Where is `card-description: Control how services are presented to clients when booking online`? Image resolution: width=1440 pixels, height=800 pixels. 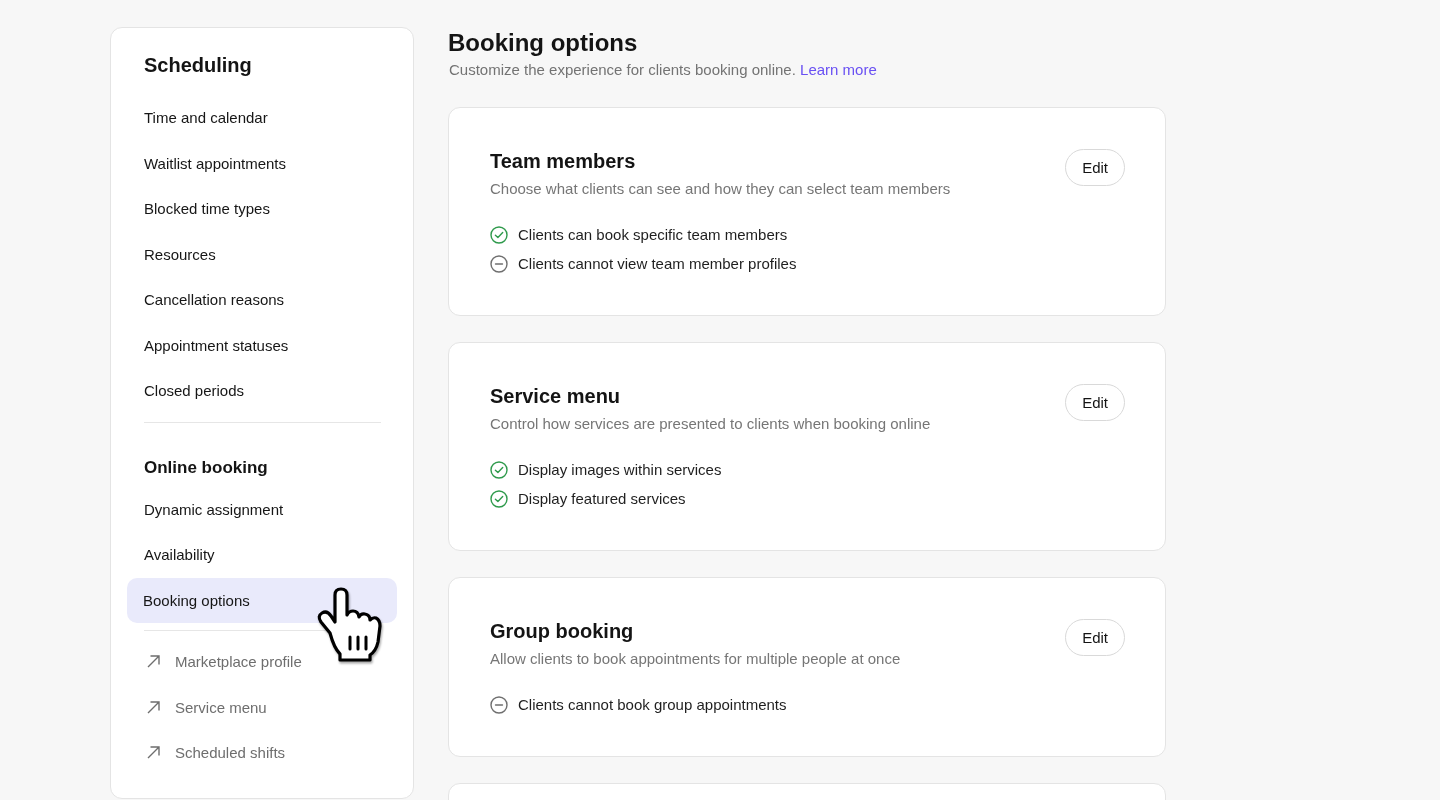 card-description: Control how services are presented to clients when booking online is located at coordinates (710, 424).